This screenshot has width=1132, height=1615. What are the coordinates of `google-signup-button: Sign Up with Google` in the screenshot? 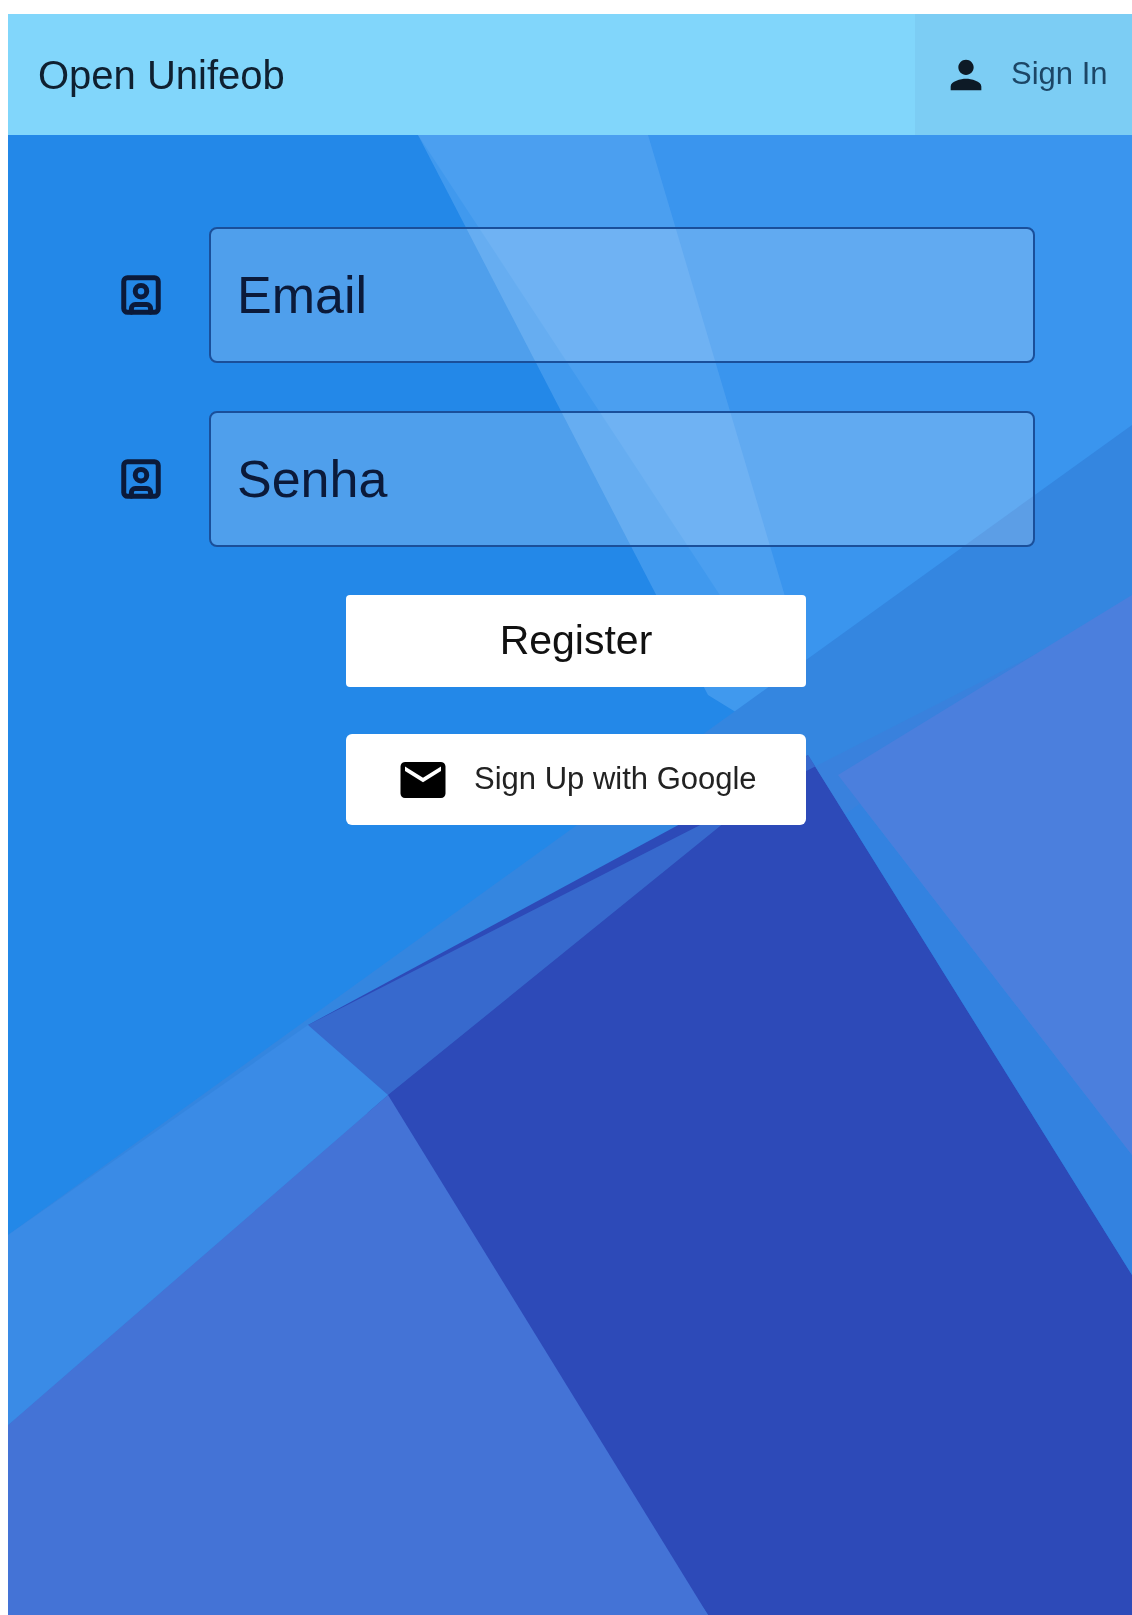 It's located at (576, 779).